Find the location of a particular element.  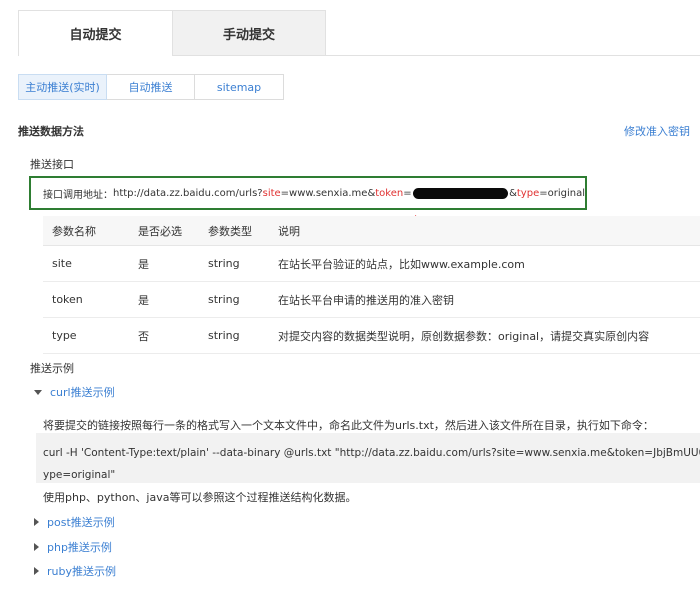

col-header-required: 是否必选 is located at coordinates (160, 231).